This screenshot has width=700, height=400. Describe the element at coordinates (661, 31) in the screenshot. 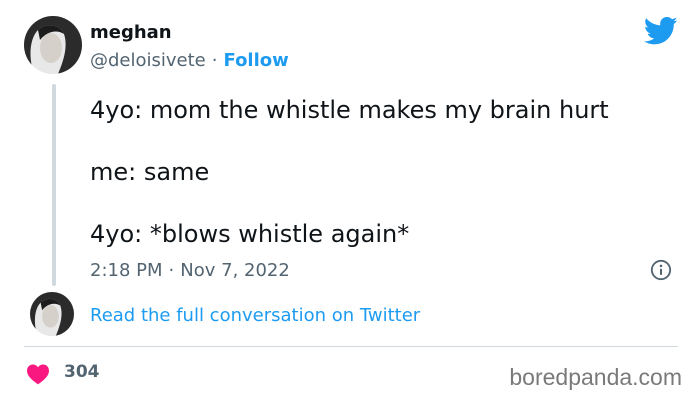

I see `twitter-bird-icon` at that location.